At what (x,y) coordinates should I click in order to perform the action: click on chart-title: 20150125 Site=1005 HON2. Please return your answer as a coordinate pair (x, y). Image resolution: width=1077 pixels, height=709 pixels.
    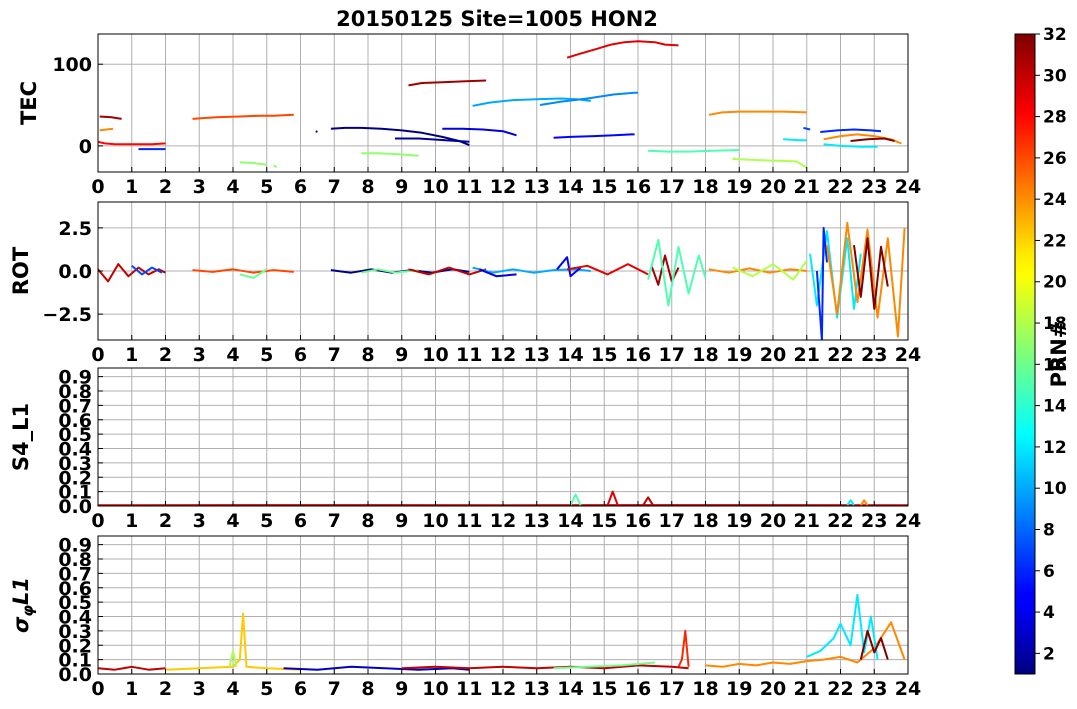
    Looking at the image, I should click on (497, 19).